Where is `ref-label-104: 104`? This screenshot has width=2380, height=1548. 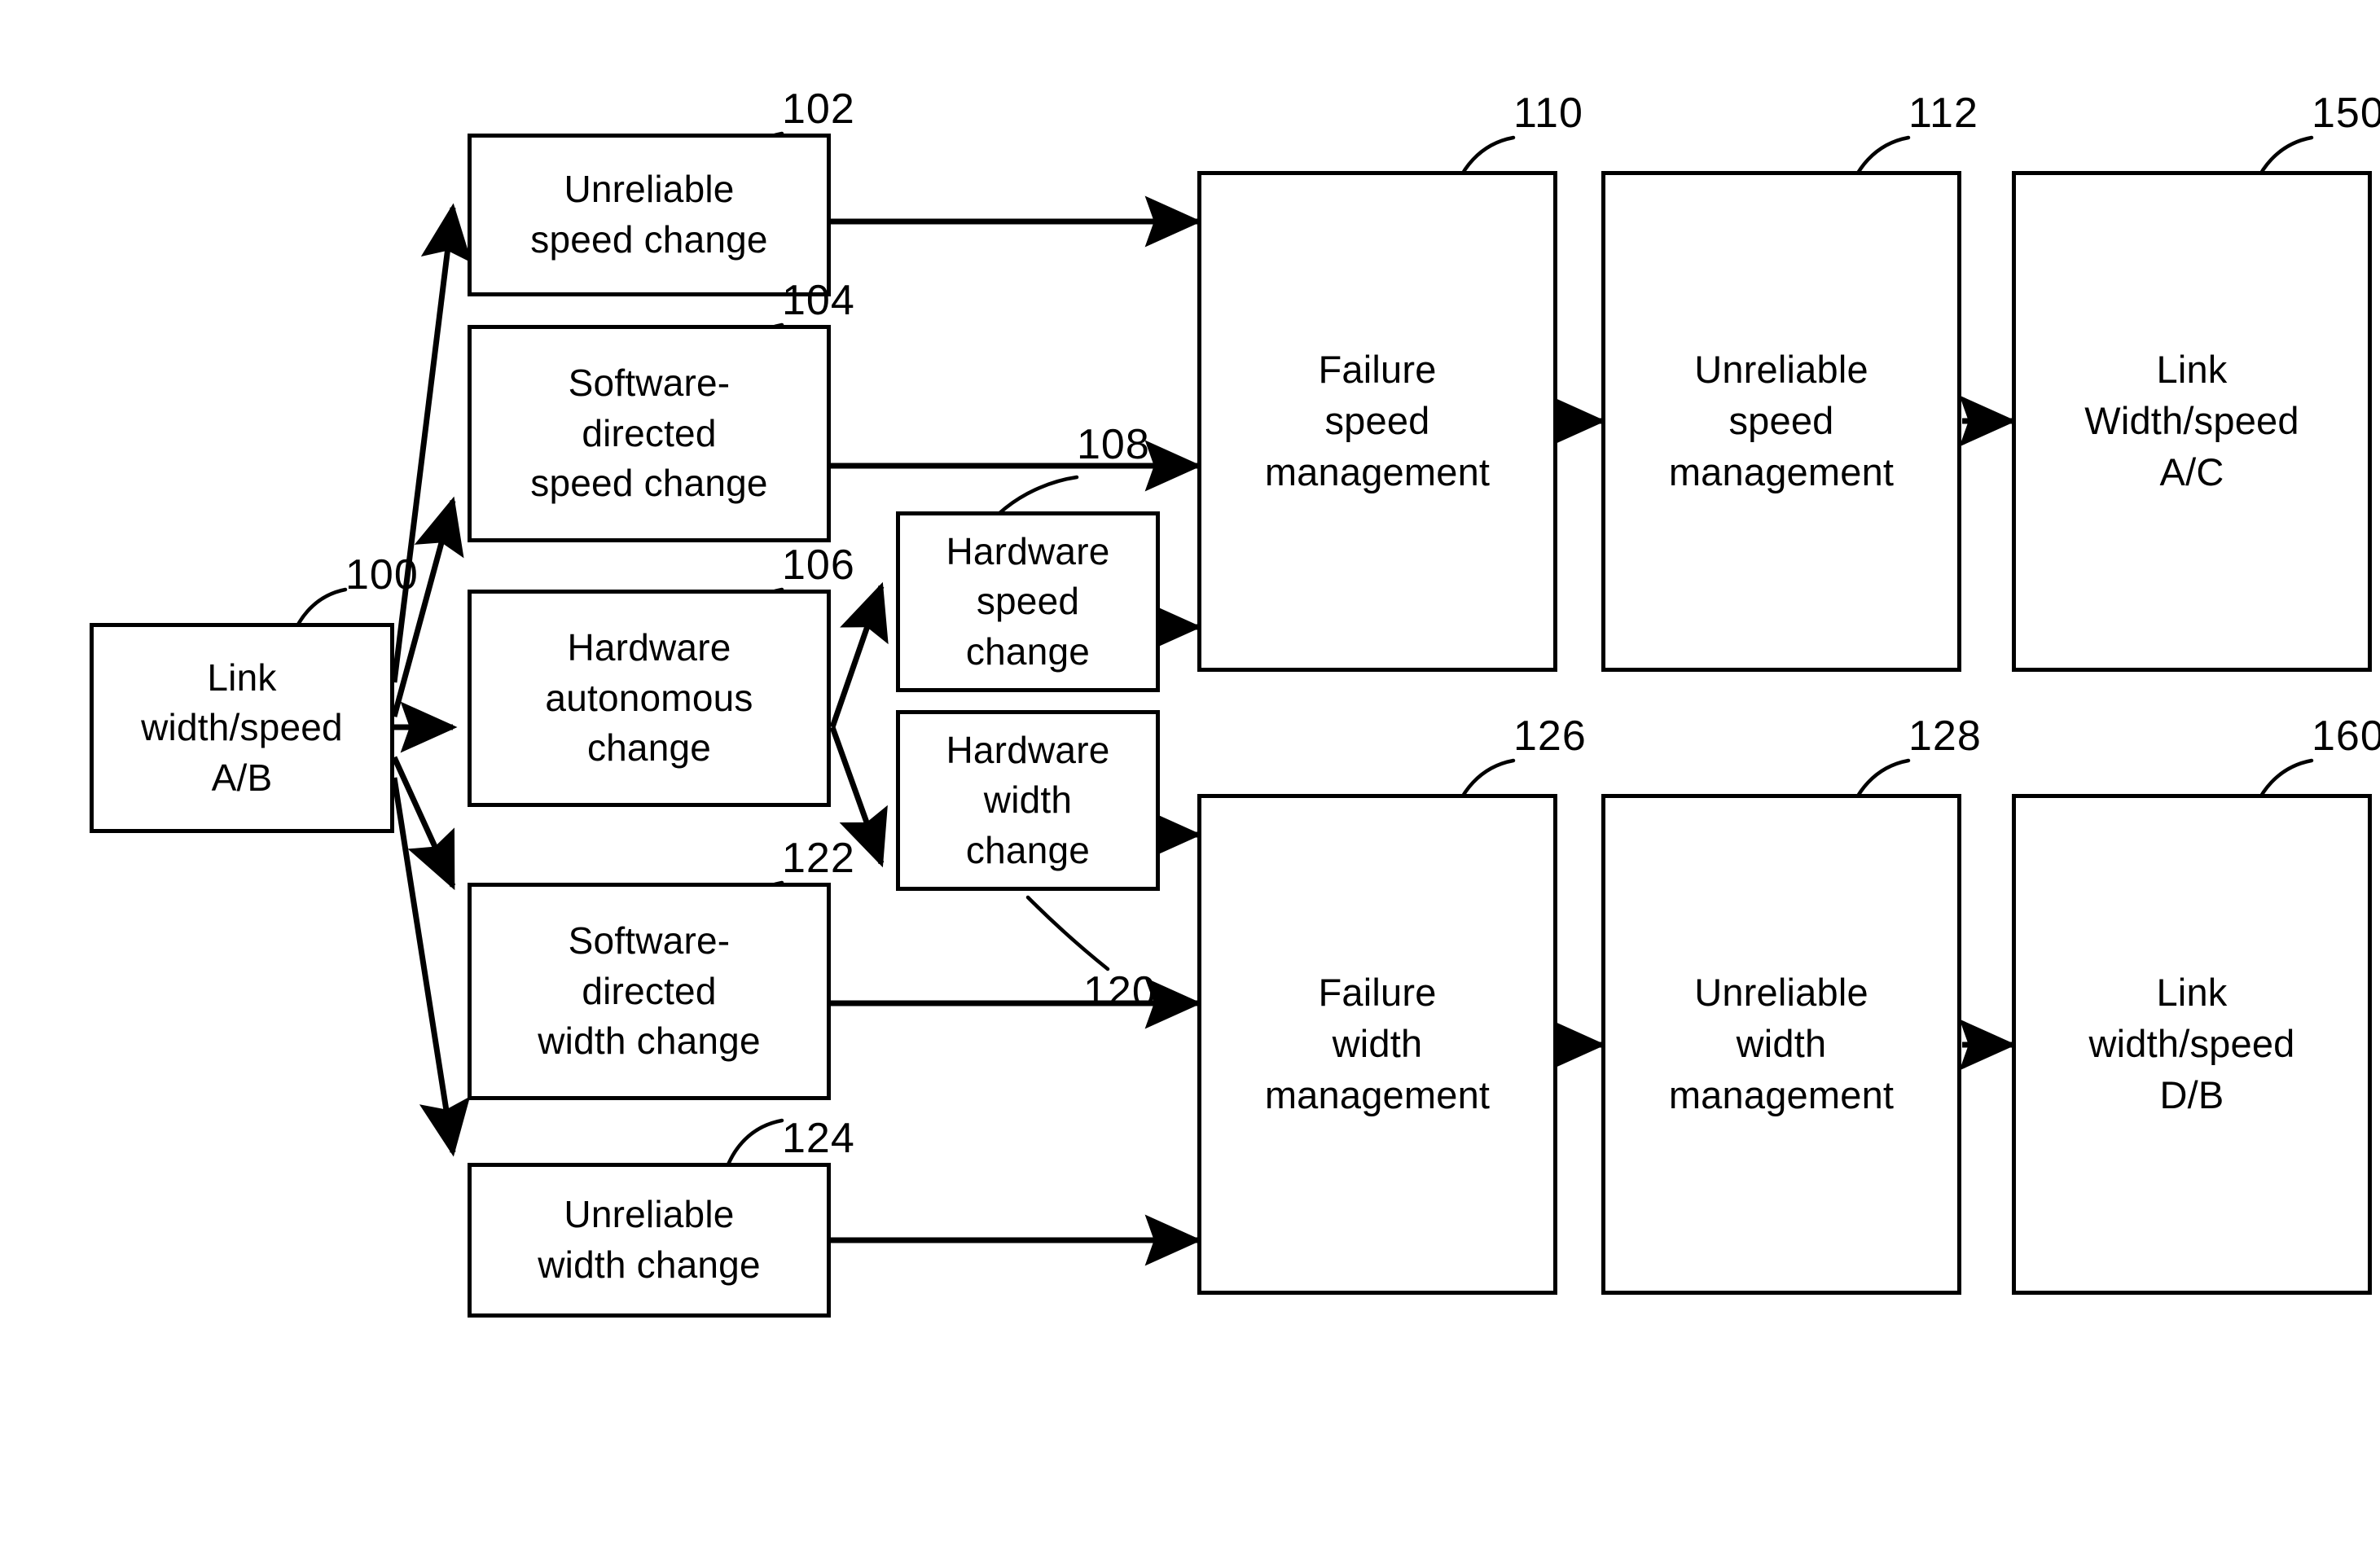 ref-label-104: 104 is located at coordinates (819, 300).